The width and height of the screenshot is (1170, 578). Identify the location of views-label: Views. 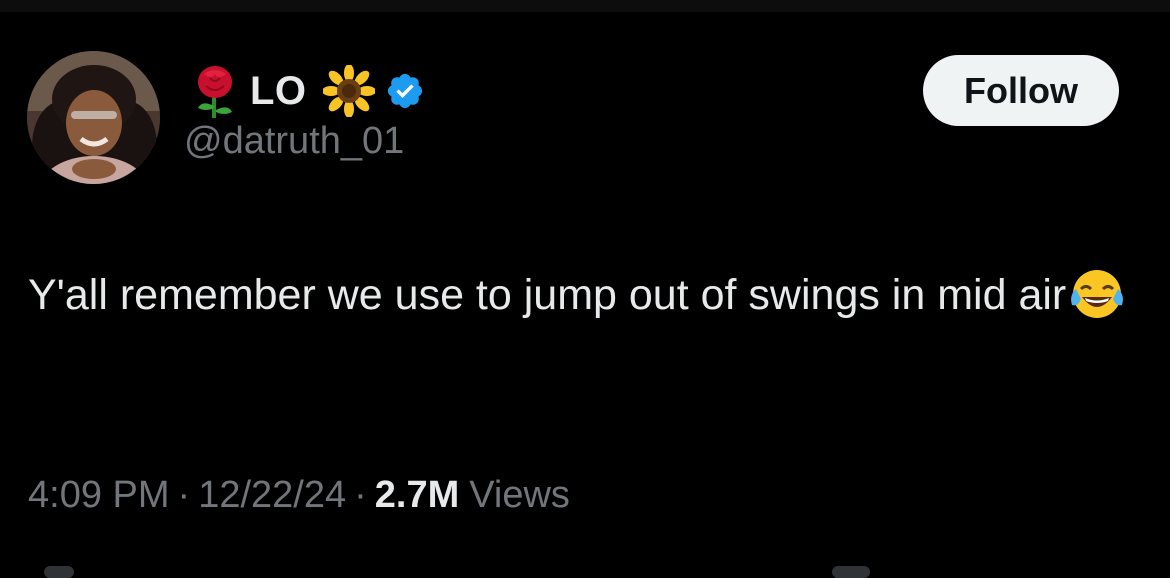
(519, 495).